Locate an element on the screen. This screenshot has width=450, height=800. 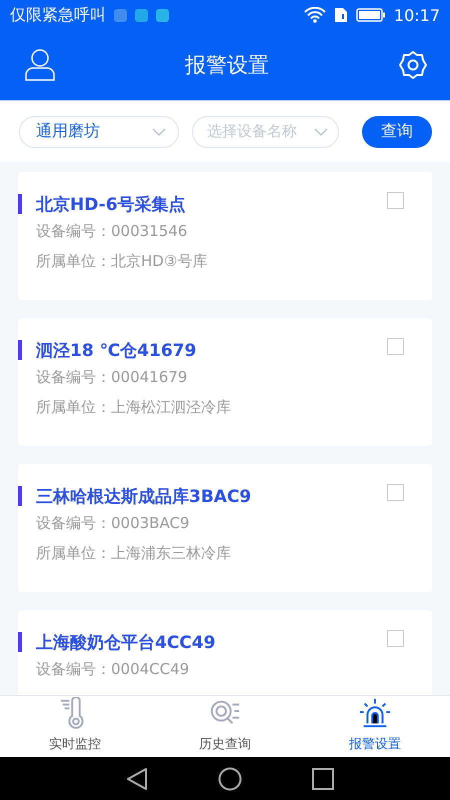
device-number: 设备编号：00031546 is located at coordinates (112, 231).